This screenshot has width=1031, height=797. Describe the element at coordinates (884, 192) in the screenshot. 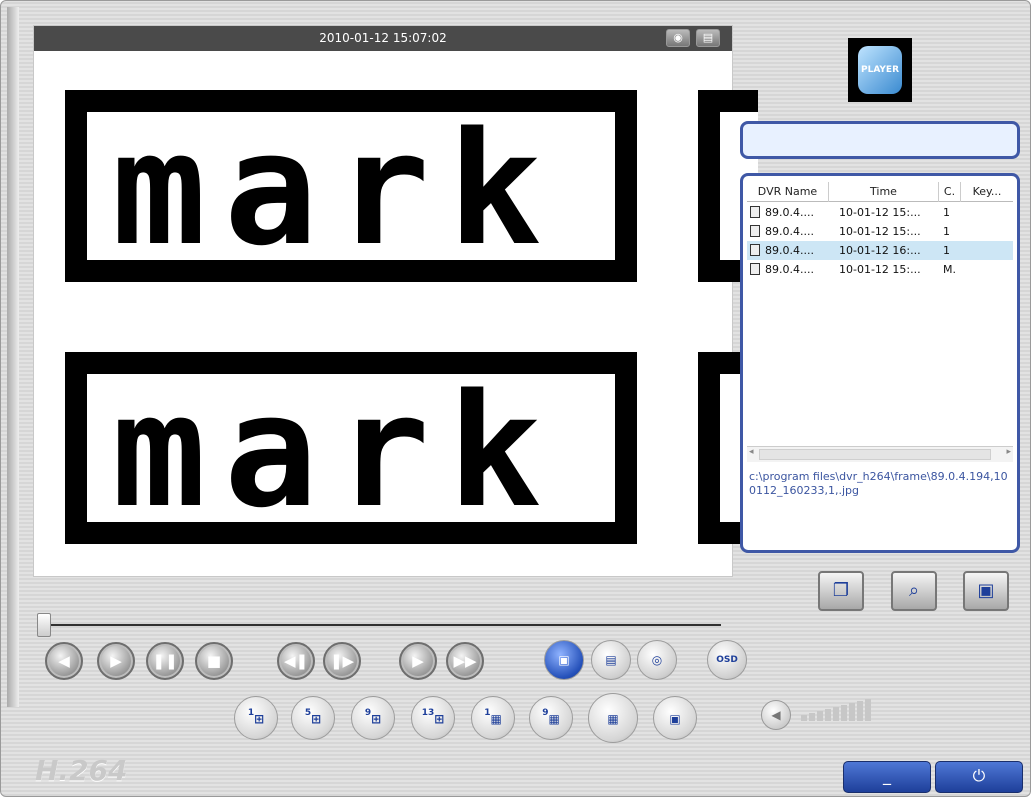

I see `col-time: Time` at that location.